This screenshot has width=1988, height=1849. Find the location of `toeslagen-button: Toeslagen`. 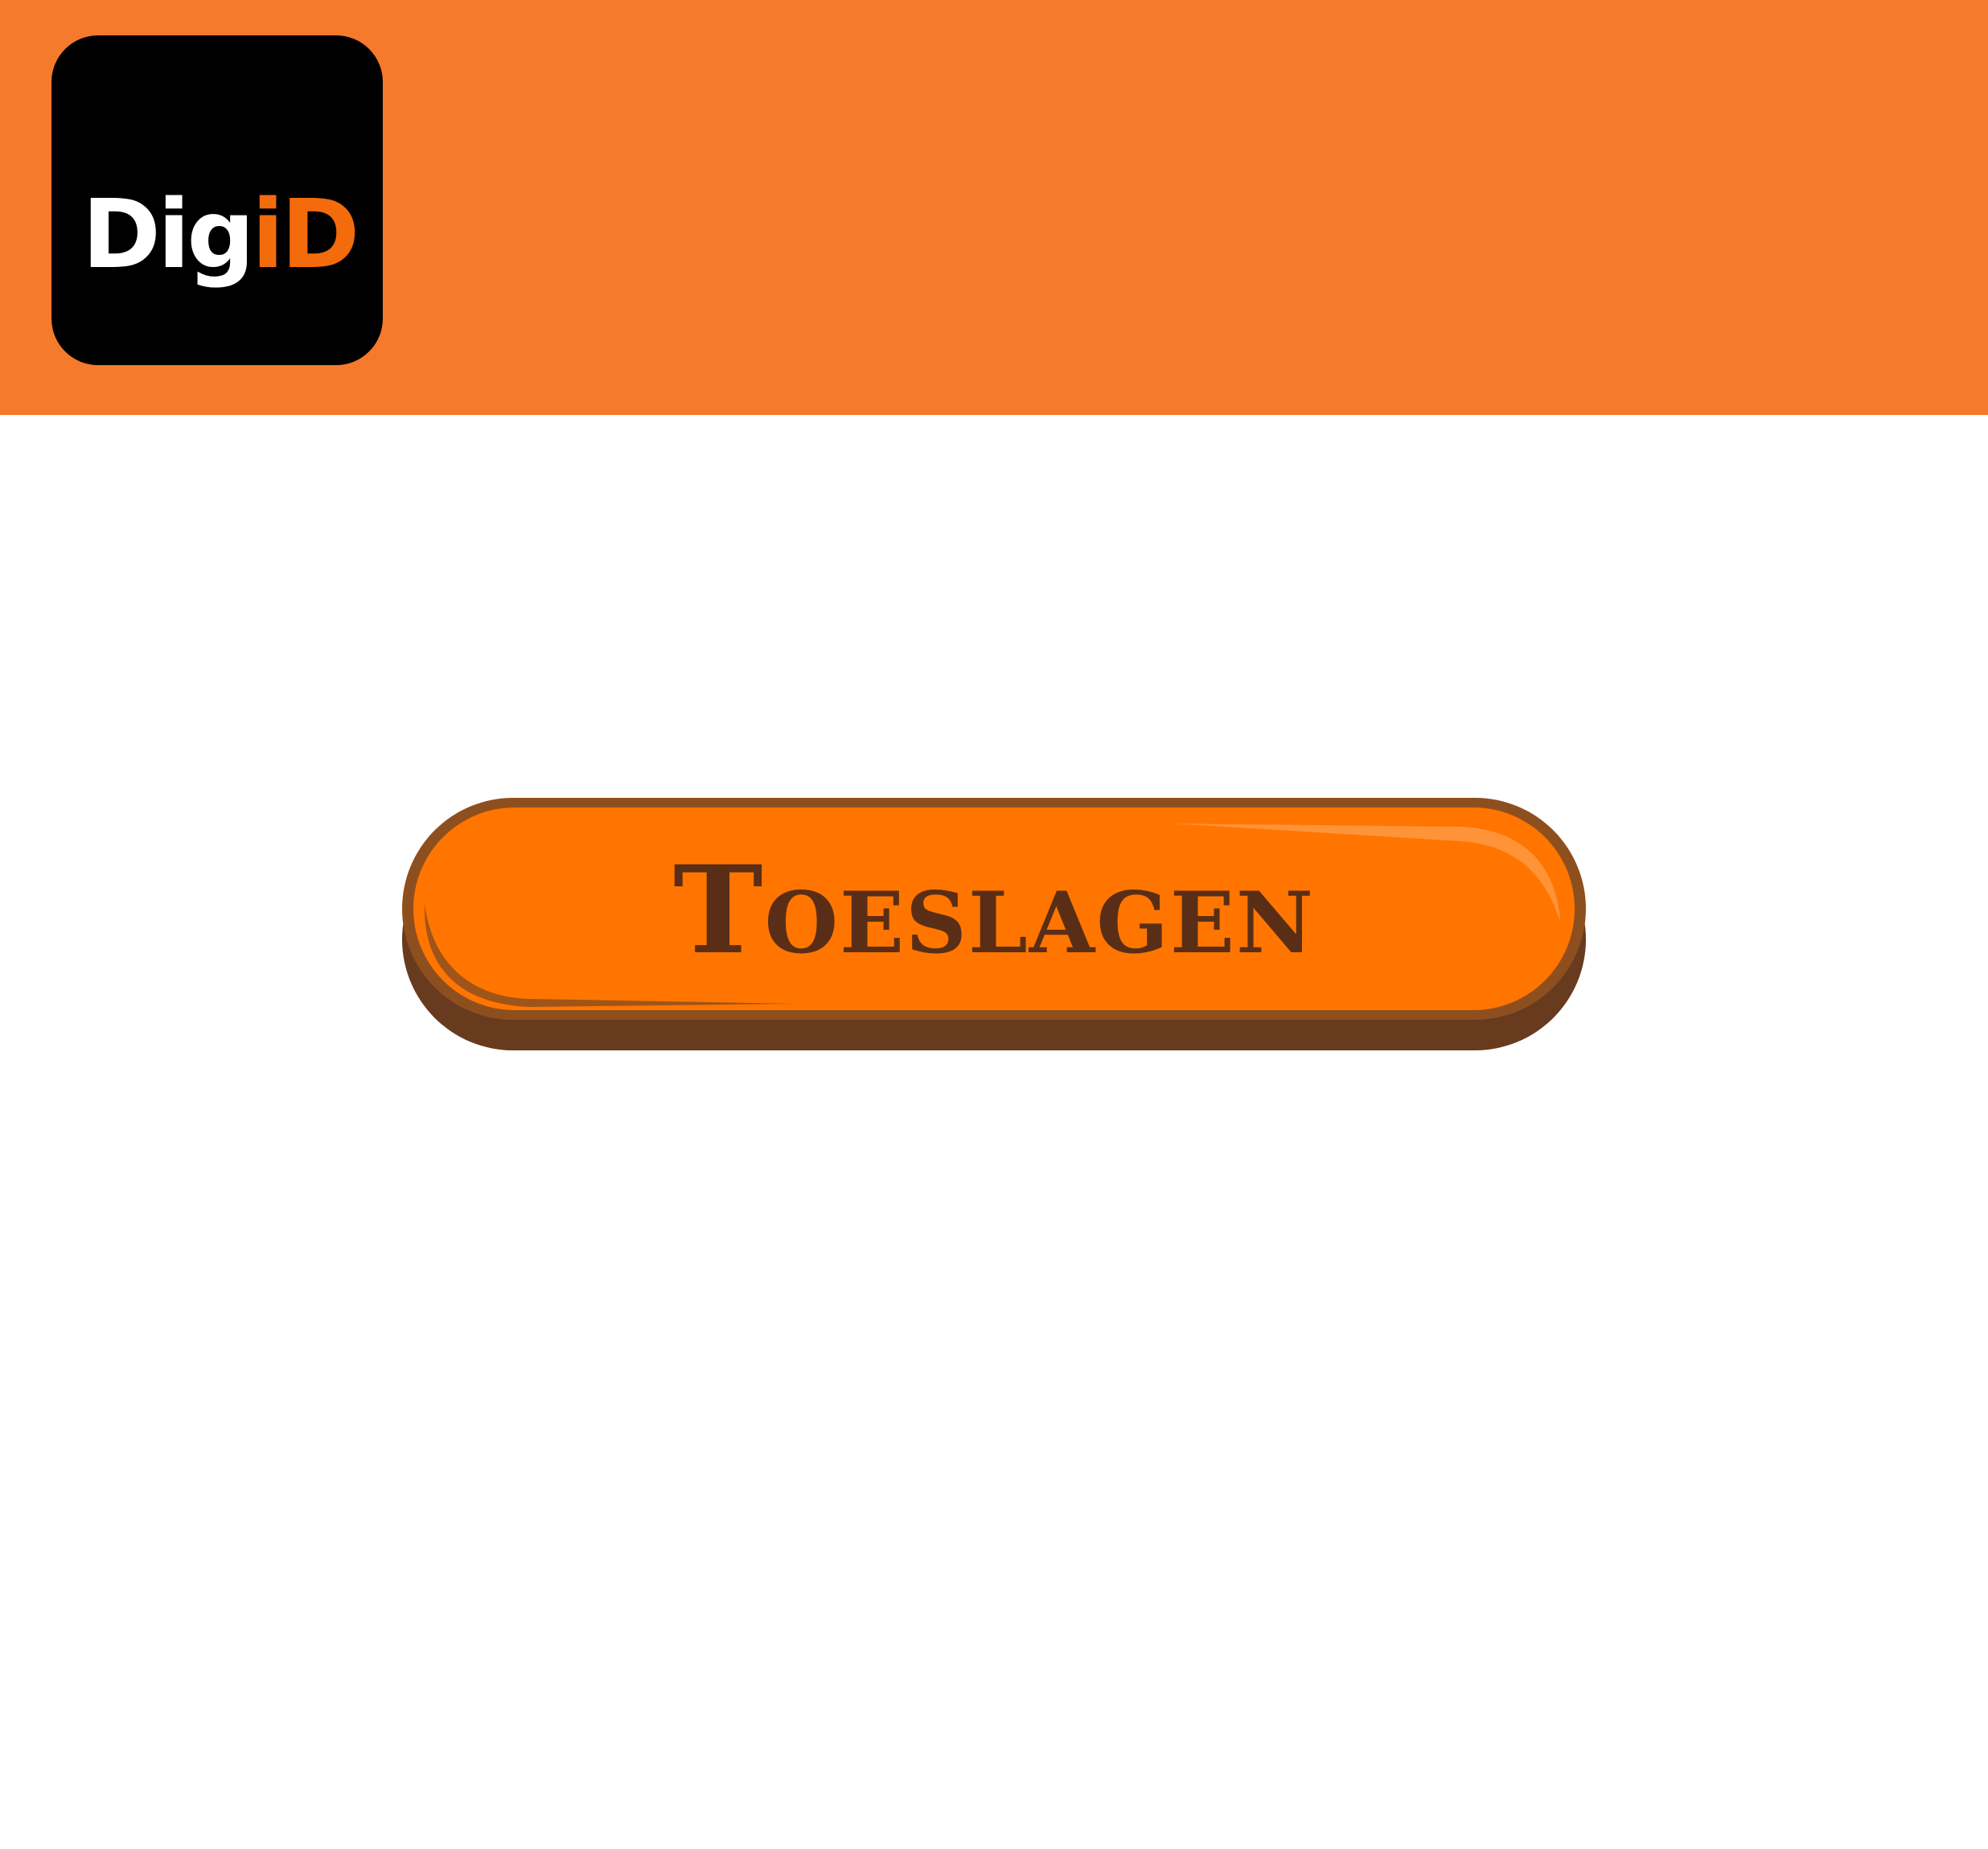

toeslagen-button: Toeslagen is located at coordinates (994, 924).